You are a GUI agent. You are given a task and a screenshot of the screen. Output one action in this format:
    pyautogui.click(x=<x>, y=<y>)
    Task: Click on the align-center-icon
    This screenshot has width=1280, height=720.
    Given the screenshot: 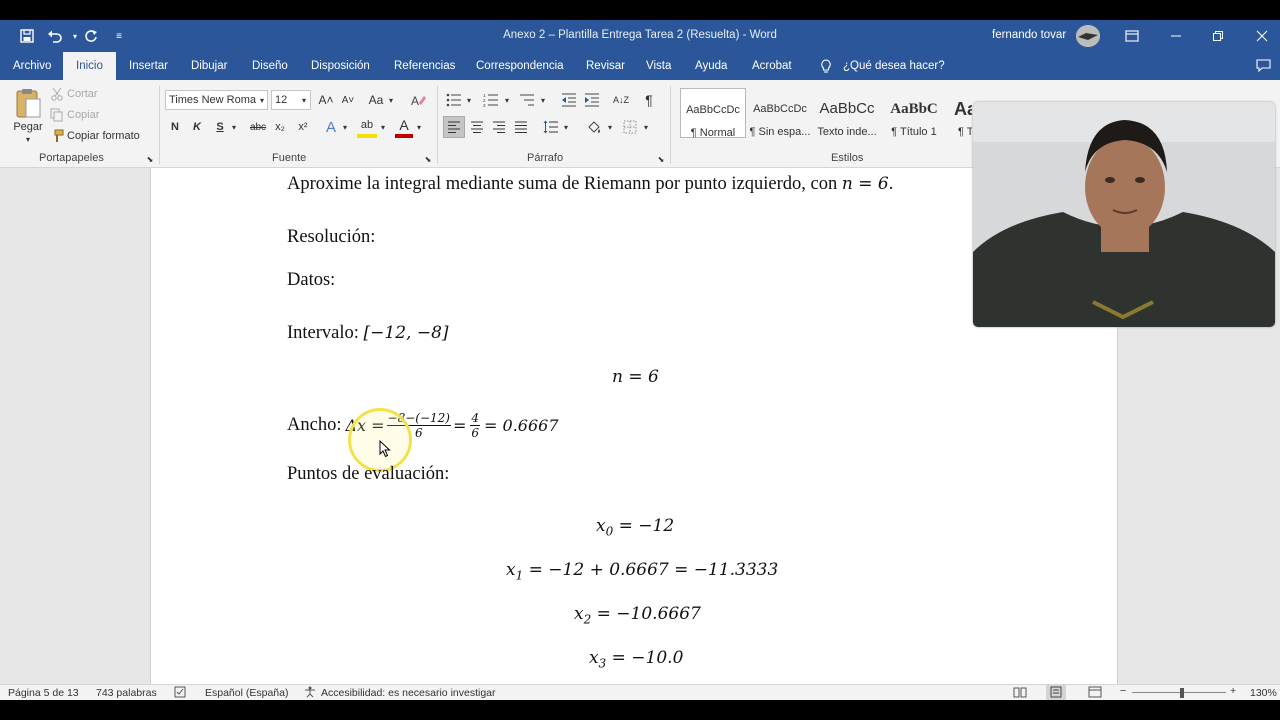 What is the action you would take?
    pyautogui.click(x=477, y=127)
    